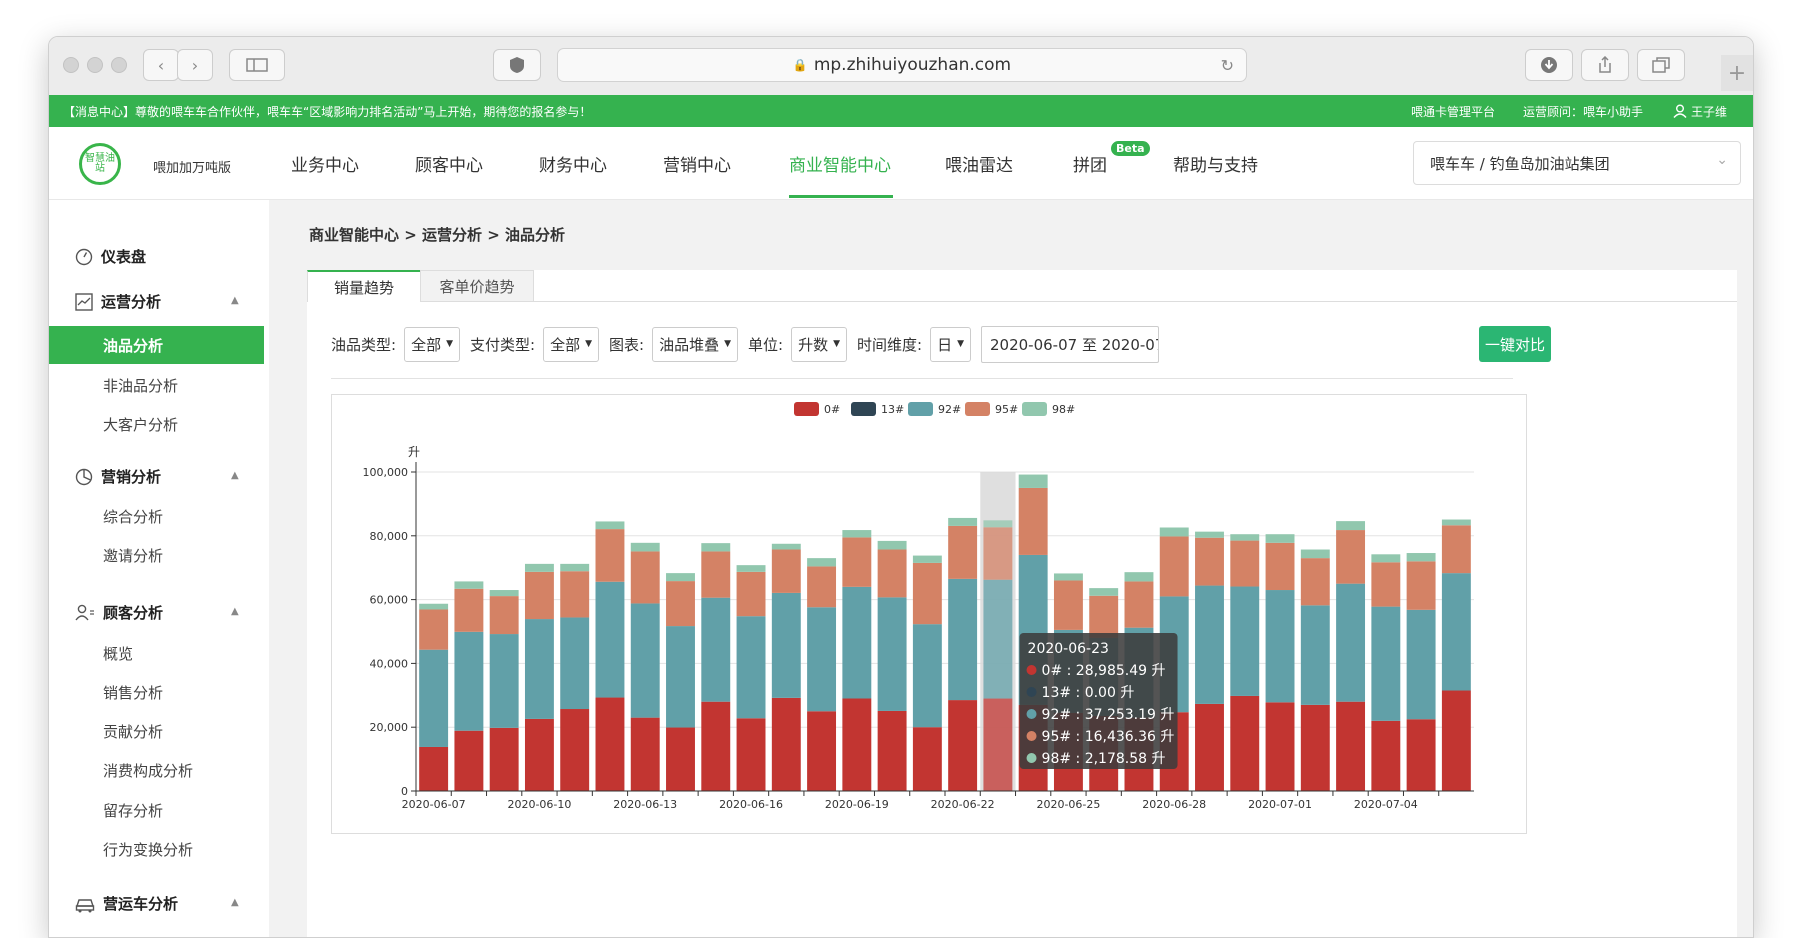 This screenshot has width=1800, height=938. What do you see at coordinates (1700, 111) in the screenshot?
I see `user-menu: 王子维` at bounding box center [1700, 111].